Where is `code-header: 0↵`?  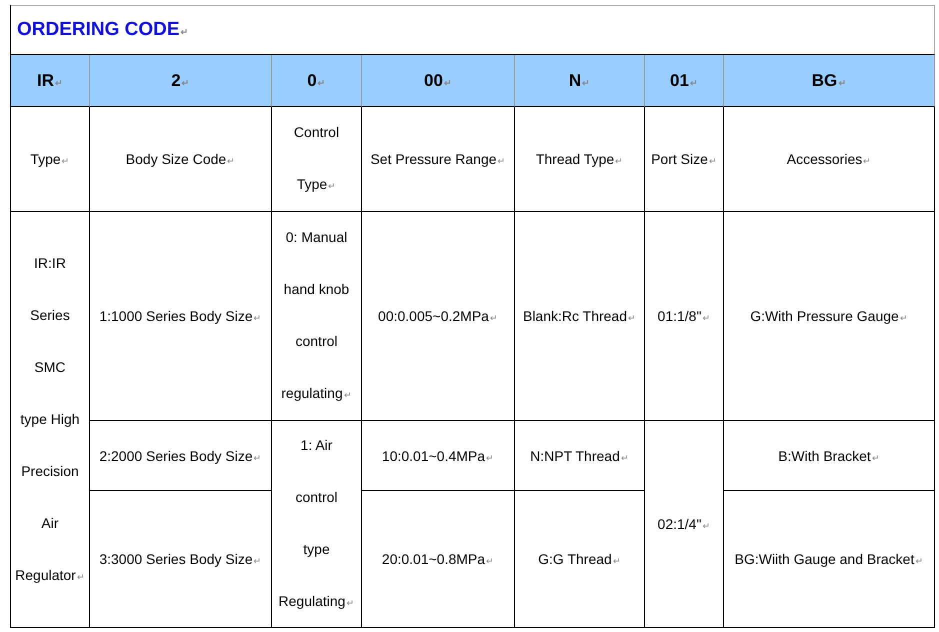 code-header: 0↵ is located at coordinates (316, 80).